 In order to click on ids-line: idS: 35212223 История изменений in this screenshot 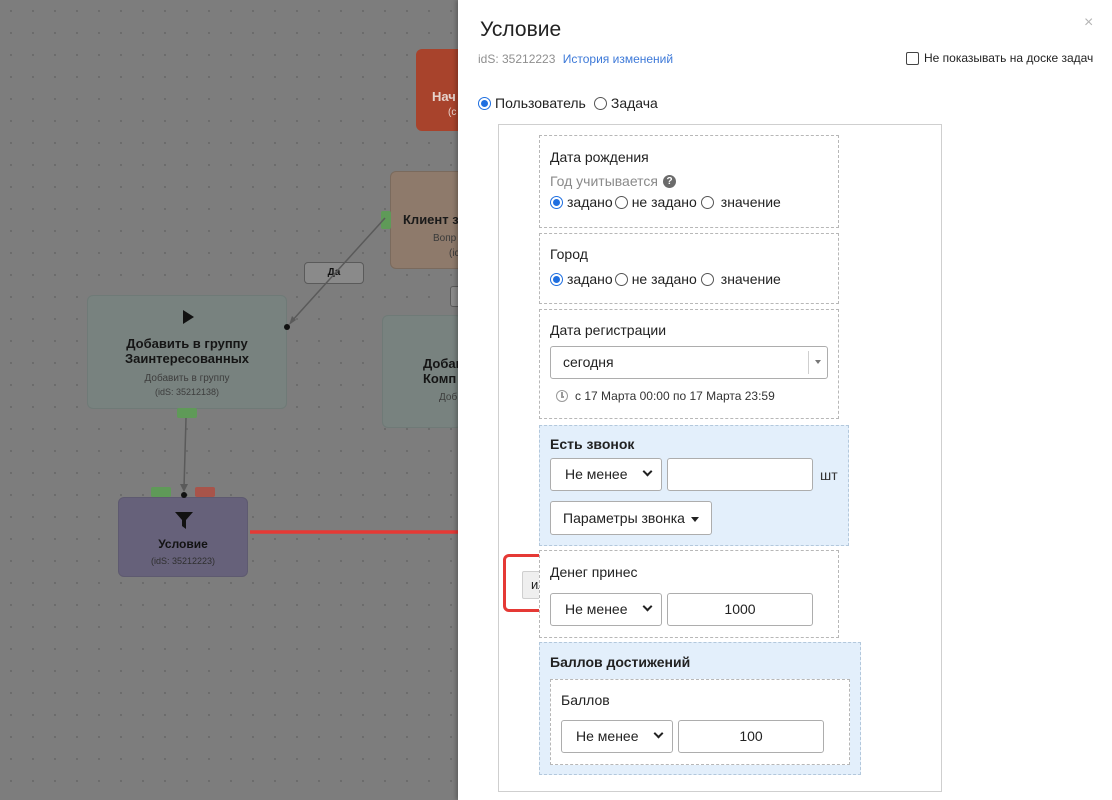, I will do `click(575, 59)`.